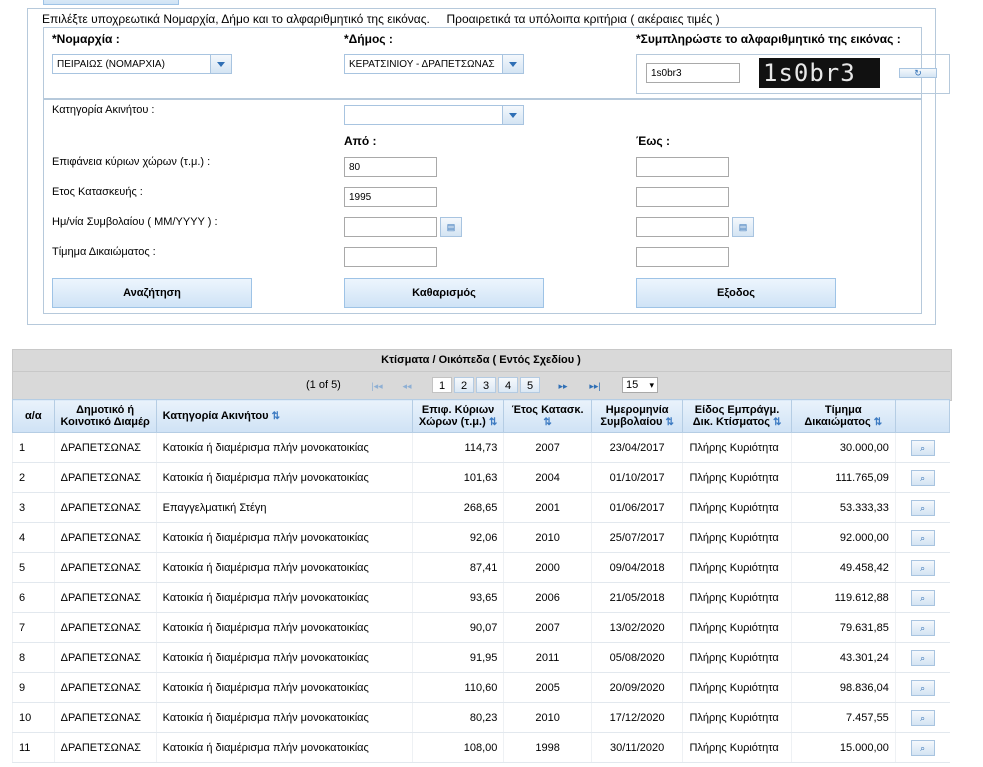 This screenshot has width=983, height=767. Describe the element at coordinates (547, 747) in the screenshot. I see `row-year: 1998` at that location.